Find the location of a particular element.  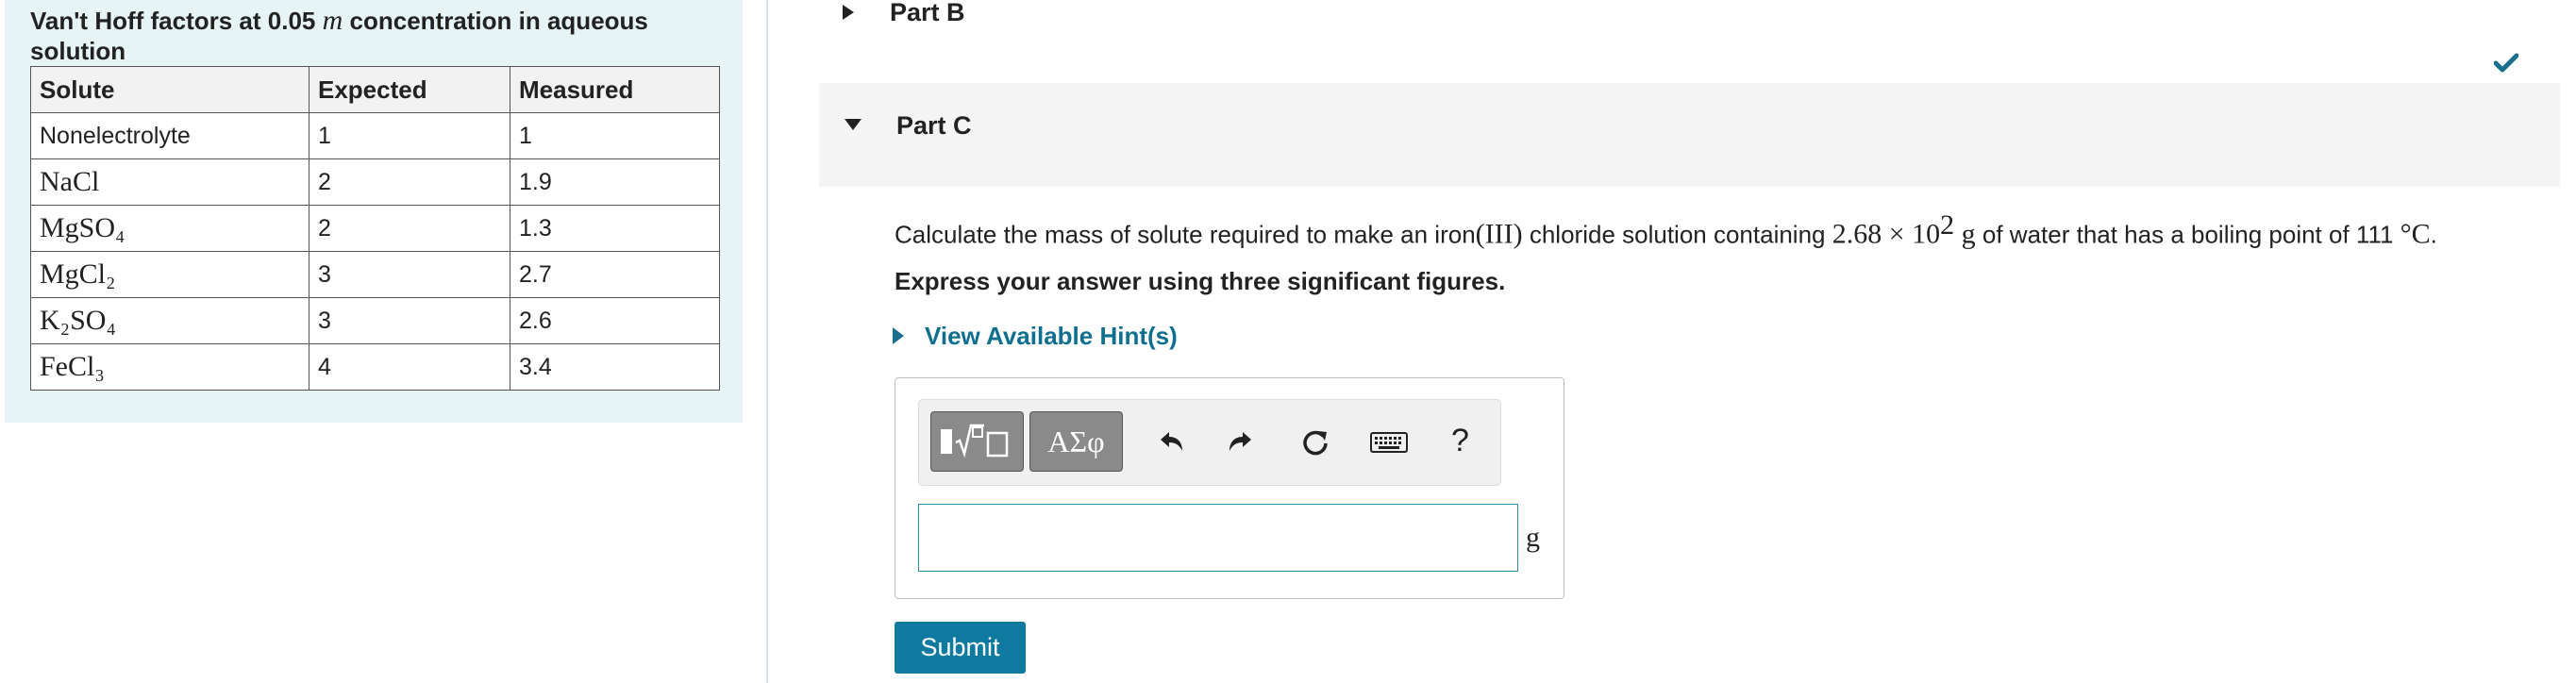

column-header-solute: Solute is located at coordinates (169, 89).